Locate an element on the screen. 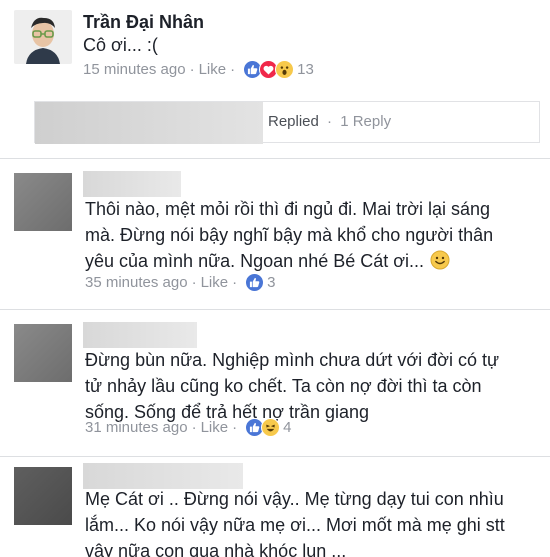  timestamp: 35 minutes ago is located at coordinates (136, 282).